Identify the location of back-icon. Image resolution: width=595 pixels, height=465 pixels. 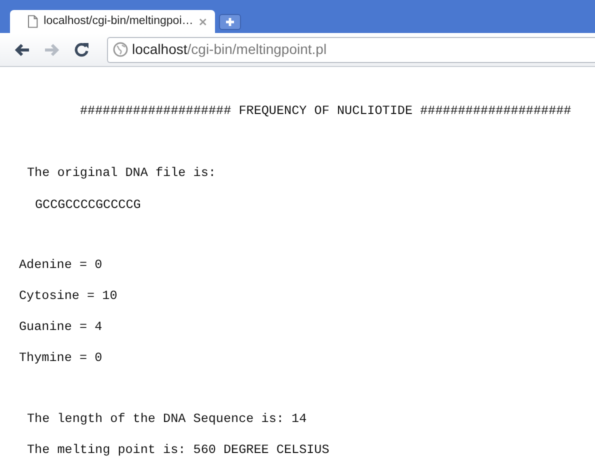
(22, 49).